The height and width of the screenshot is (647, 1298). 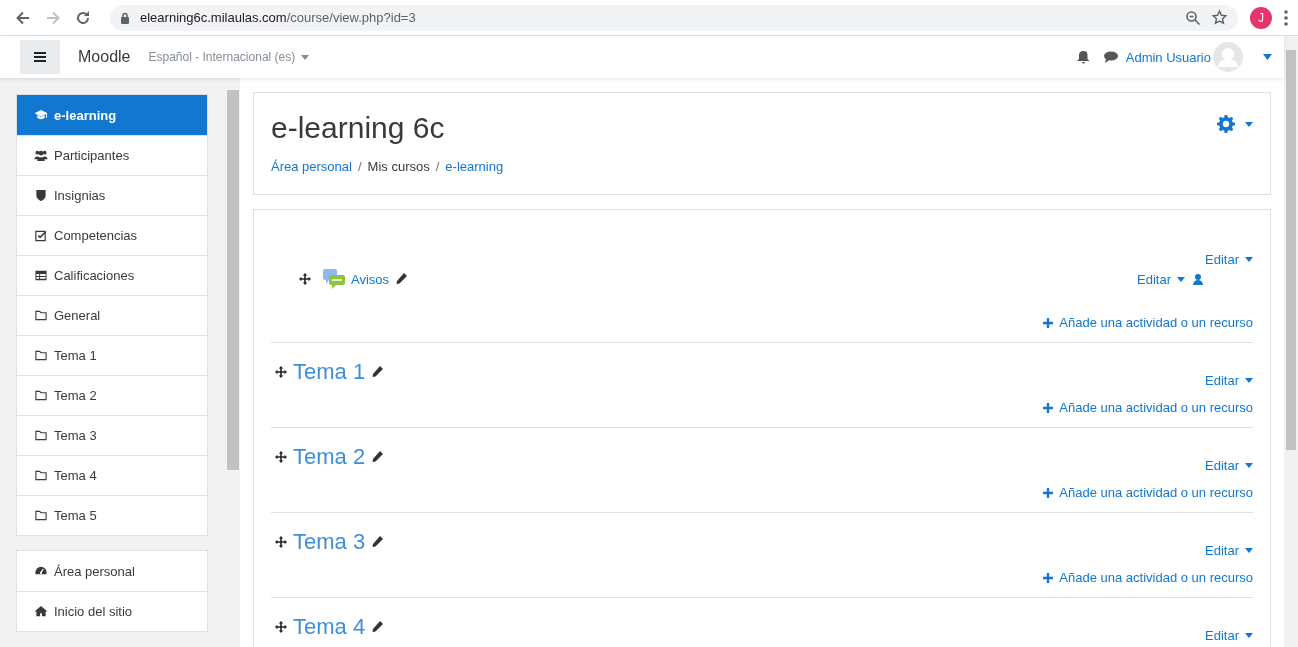 What do you see at coordinates (112, 275) in the screenshot?
I see `nav-item: Calificaciones` at bounding box center [112, 275].